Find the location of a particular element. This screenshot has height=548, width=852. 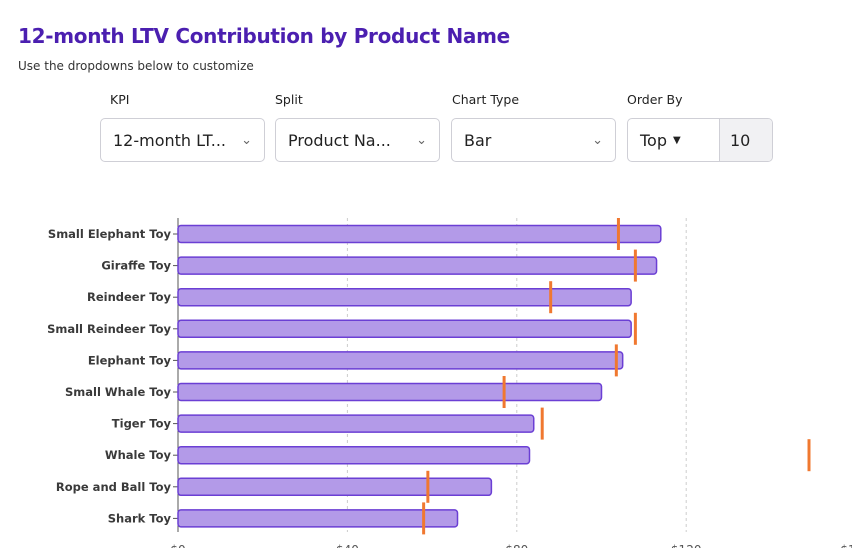

category-label: Rope and Ball Toy is located at coordinates (114, 487).